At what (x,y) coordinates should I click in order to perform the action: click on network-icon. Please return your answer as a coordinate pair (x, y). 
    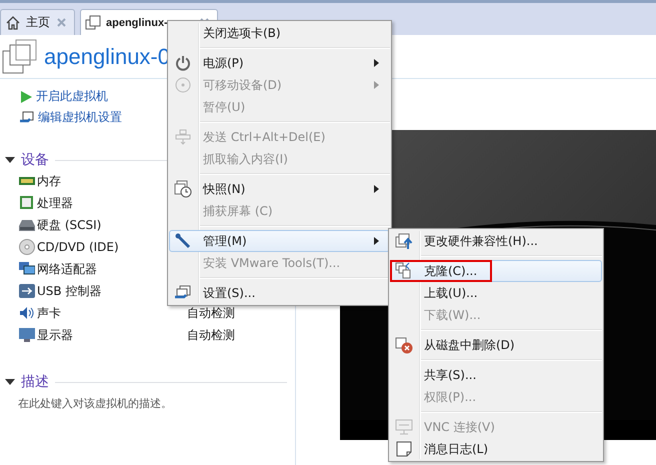
    Looking at the image, I should click on (28, 269).